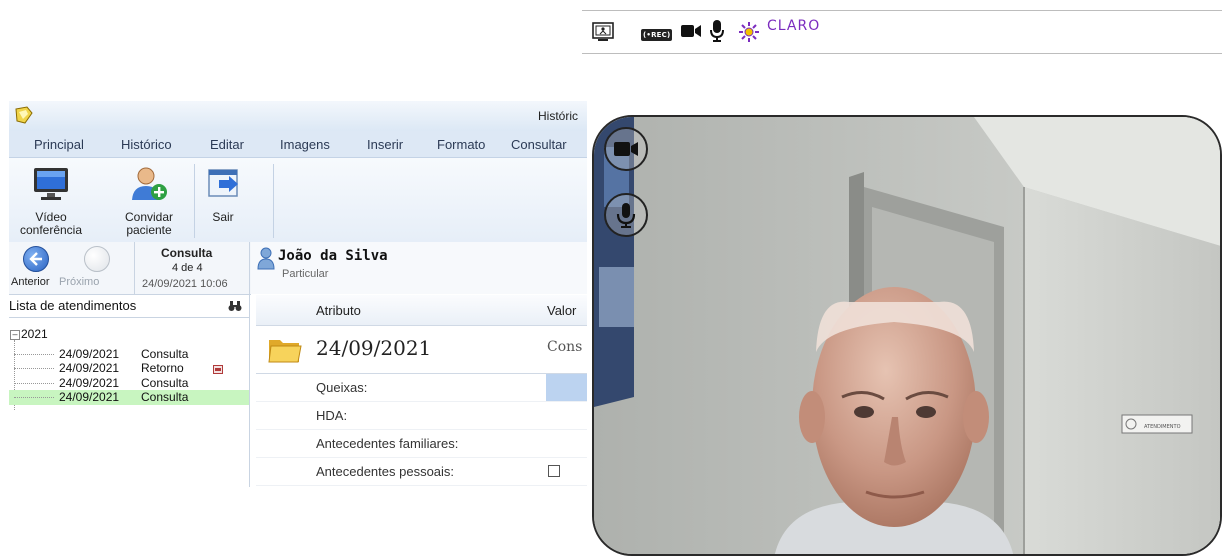 The width and height of the screenshot is (1222, 556). What do you see at coordinates (305, 144) in the screenshot?
I see `menu-imagens: Imagens` at bounding box center [305, 144].